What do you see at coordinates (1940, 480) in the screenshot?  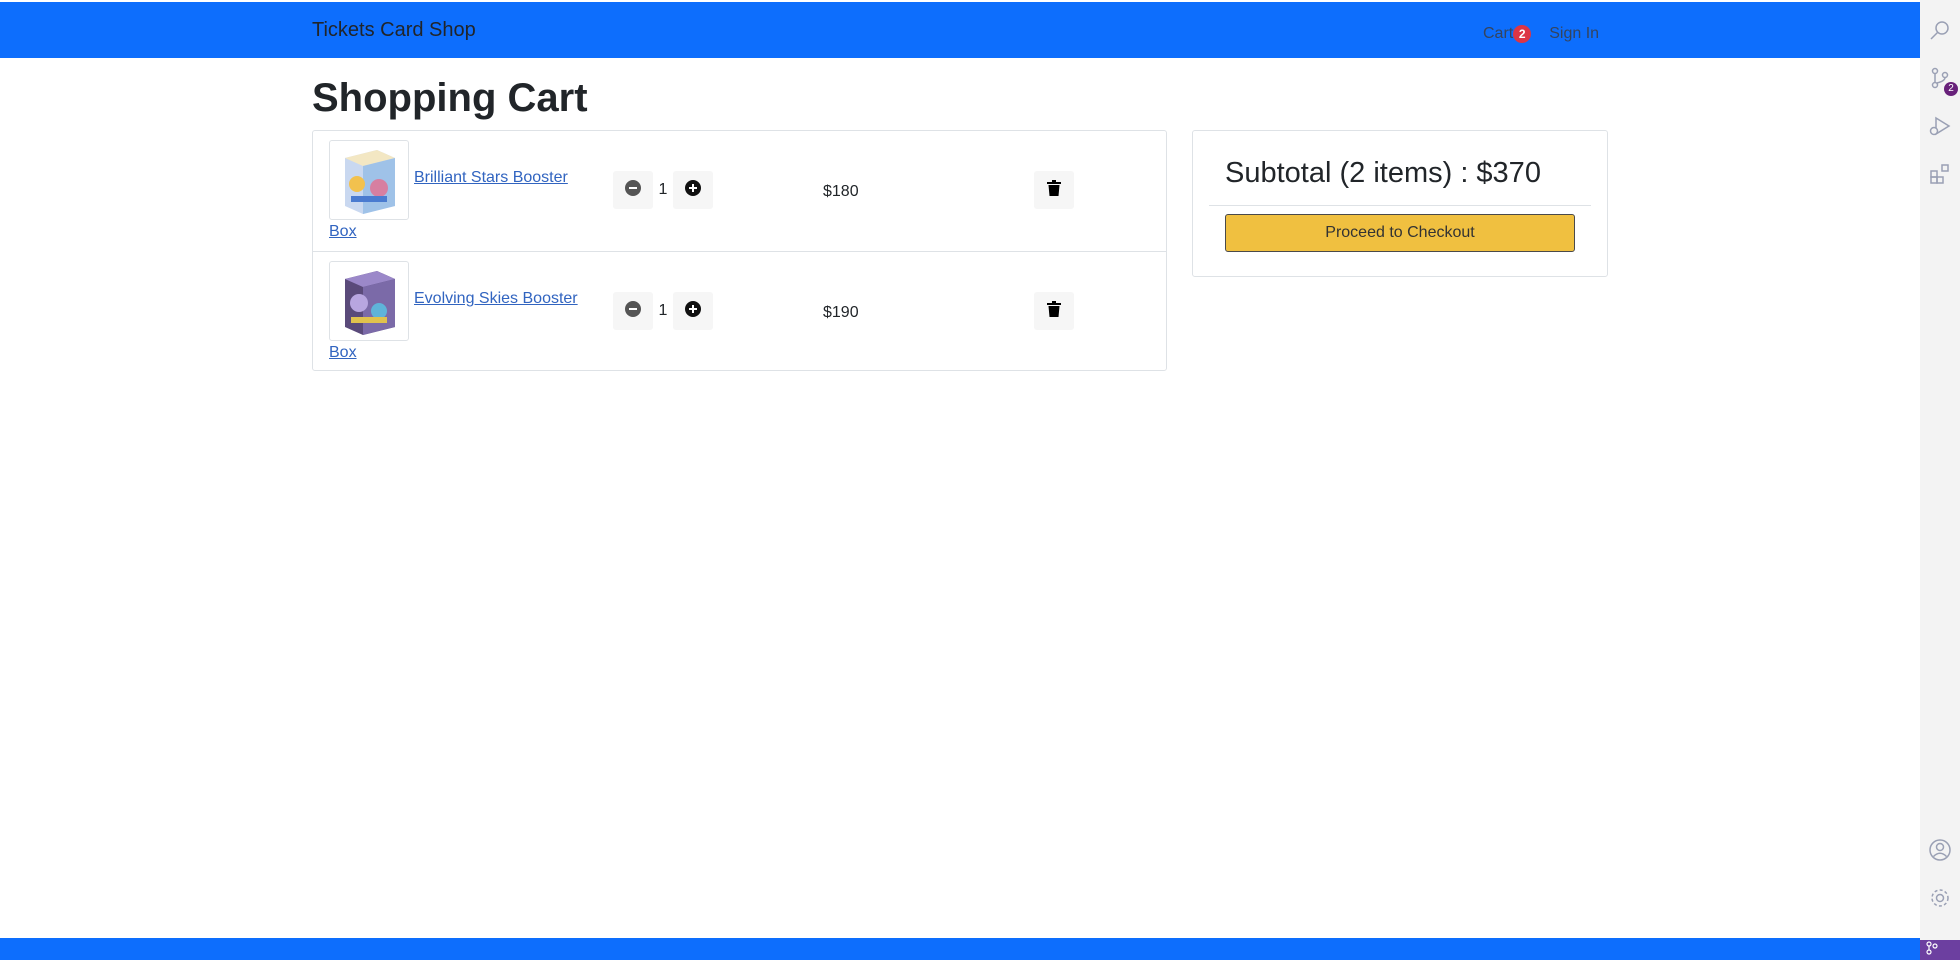 I see `activity-bar: 2` at bounding box center [1940, 480].